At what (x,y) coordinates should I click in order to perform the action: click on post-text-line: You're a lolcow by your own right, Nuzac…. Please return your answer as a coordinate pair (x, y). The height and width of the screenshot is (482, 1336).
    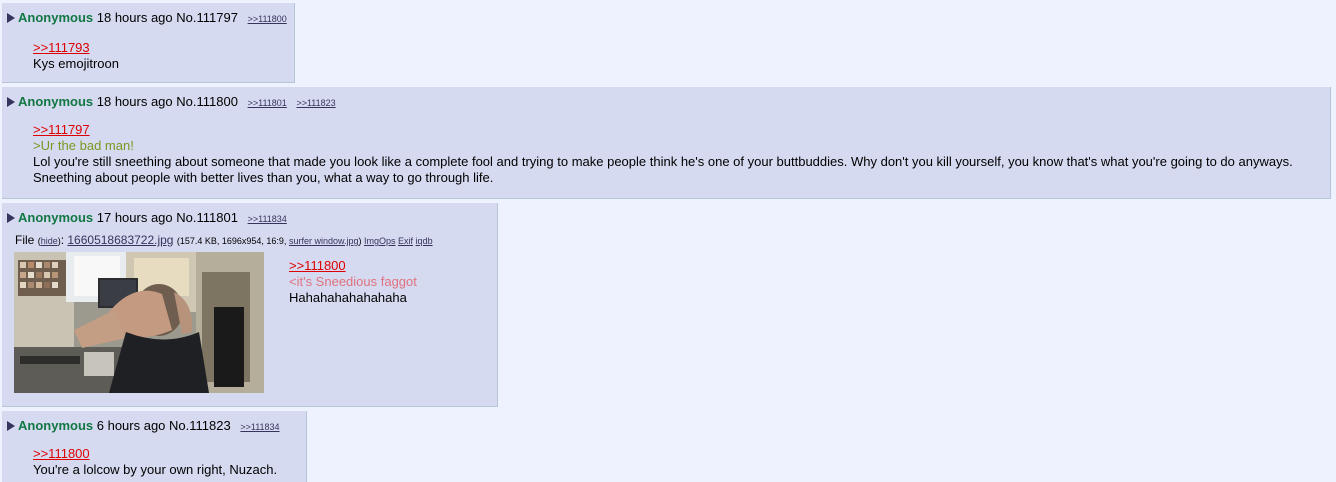
    Looking at the image, I should click on (155, 469).